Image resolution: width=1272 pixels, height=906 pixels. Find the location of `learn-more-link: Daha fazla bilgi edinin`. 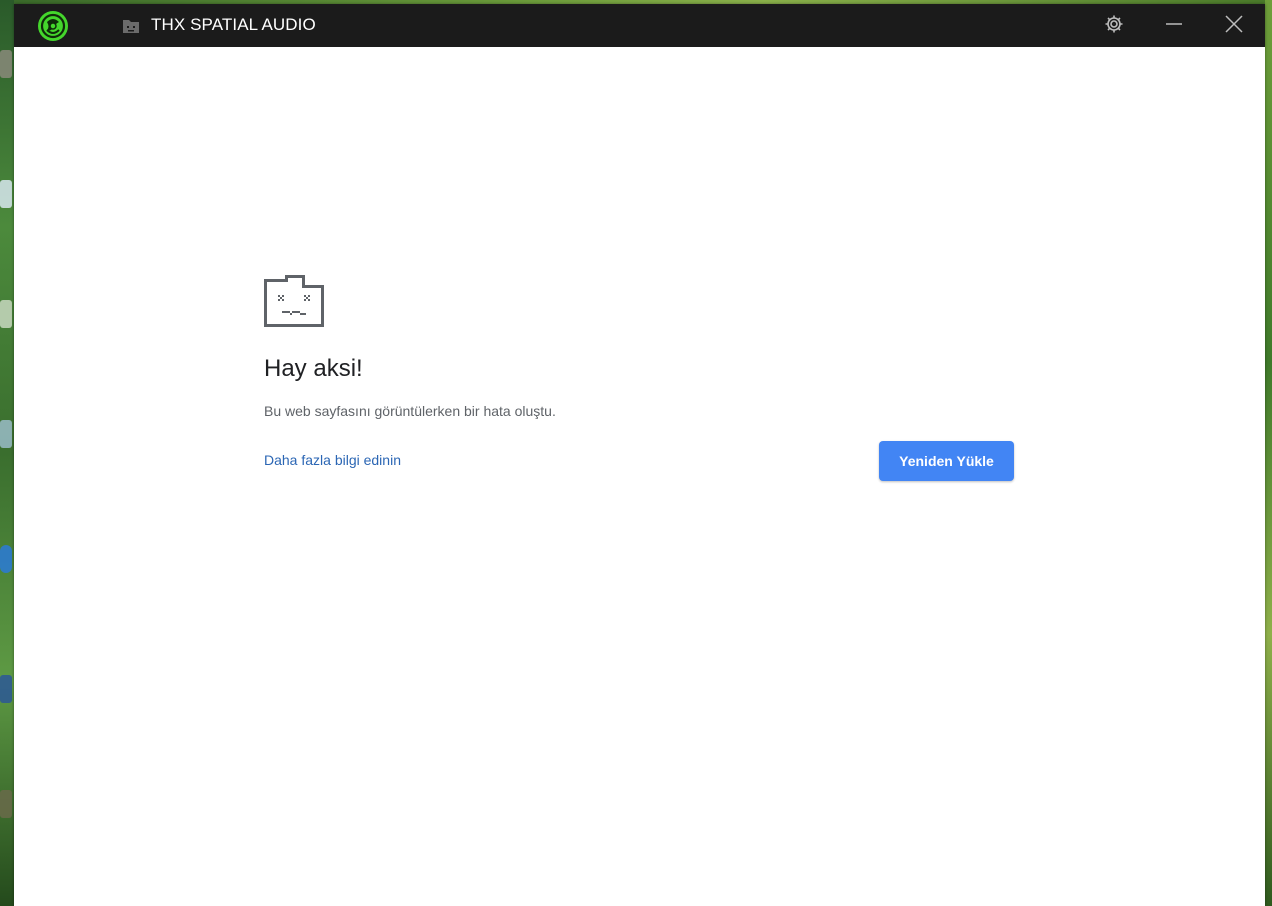

learn-more-link: Daha fazla bilgi edinin is located at coordinates (332, 460).